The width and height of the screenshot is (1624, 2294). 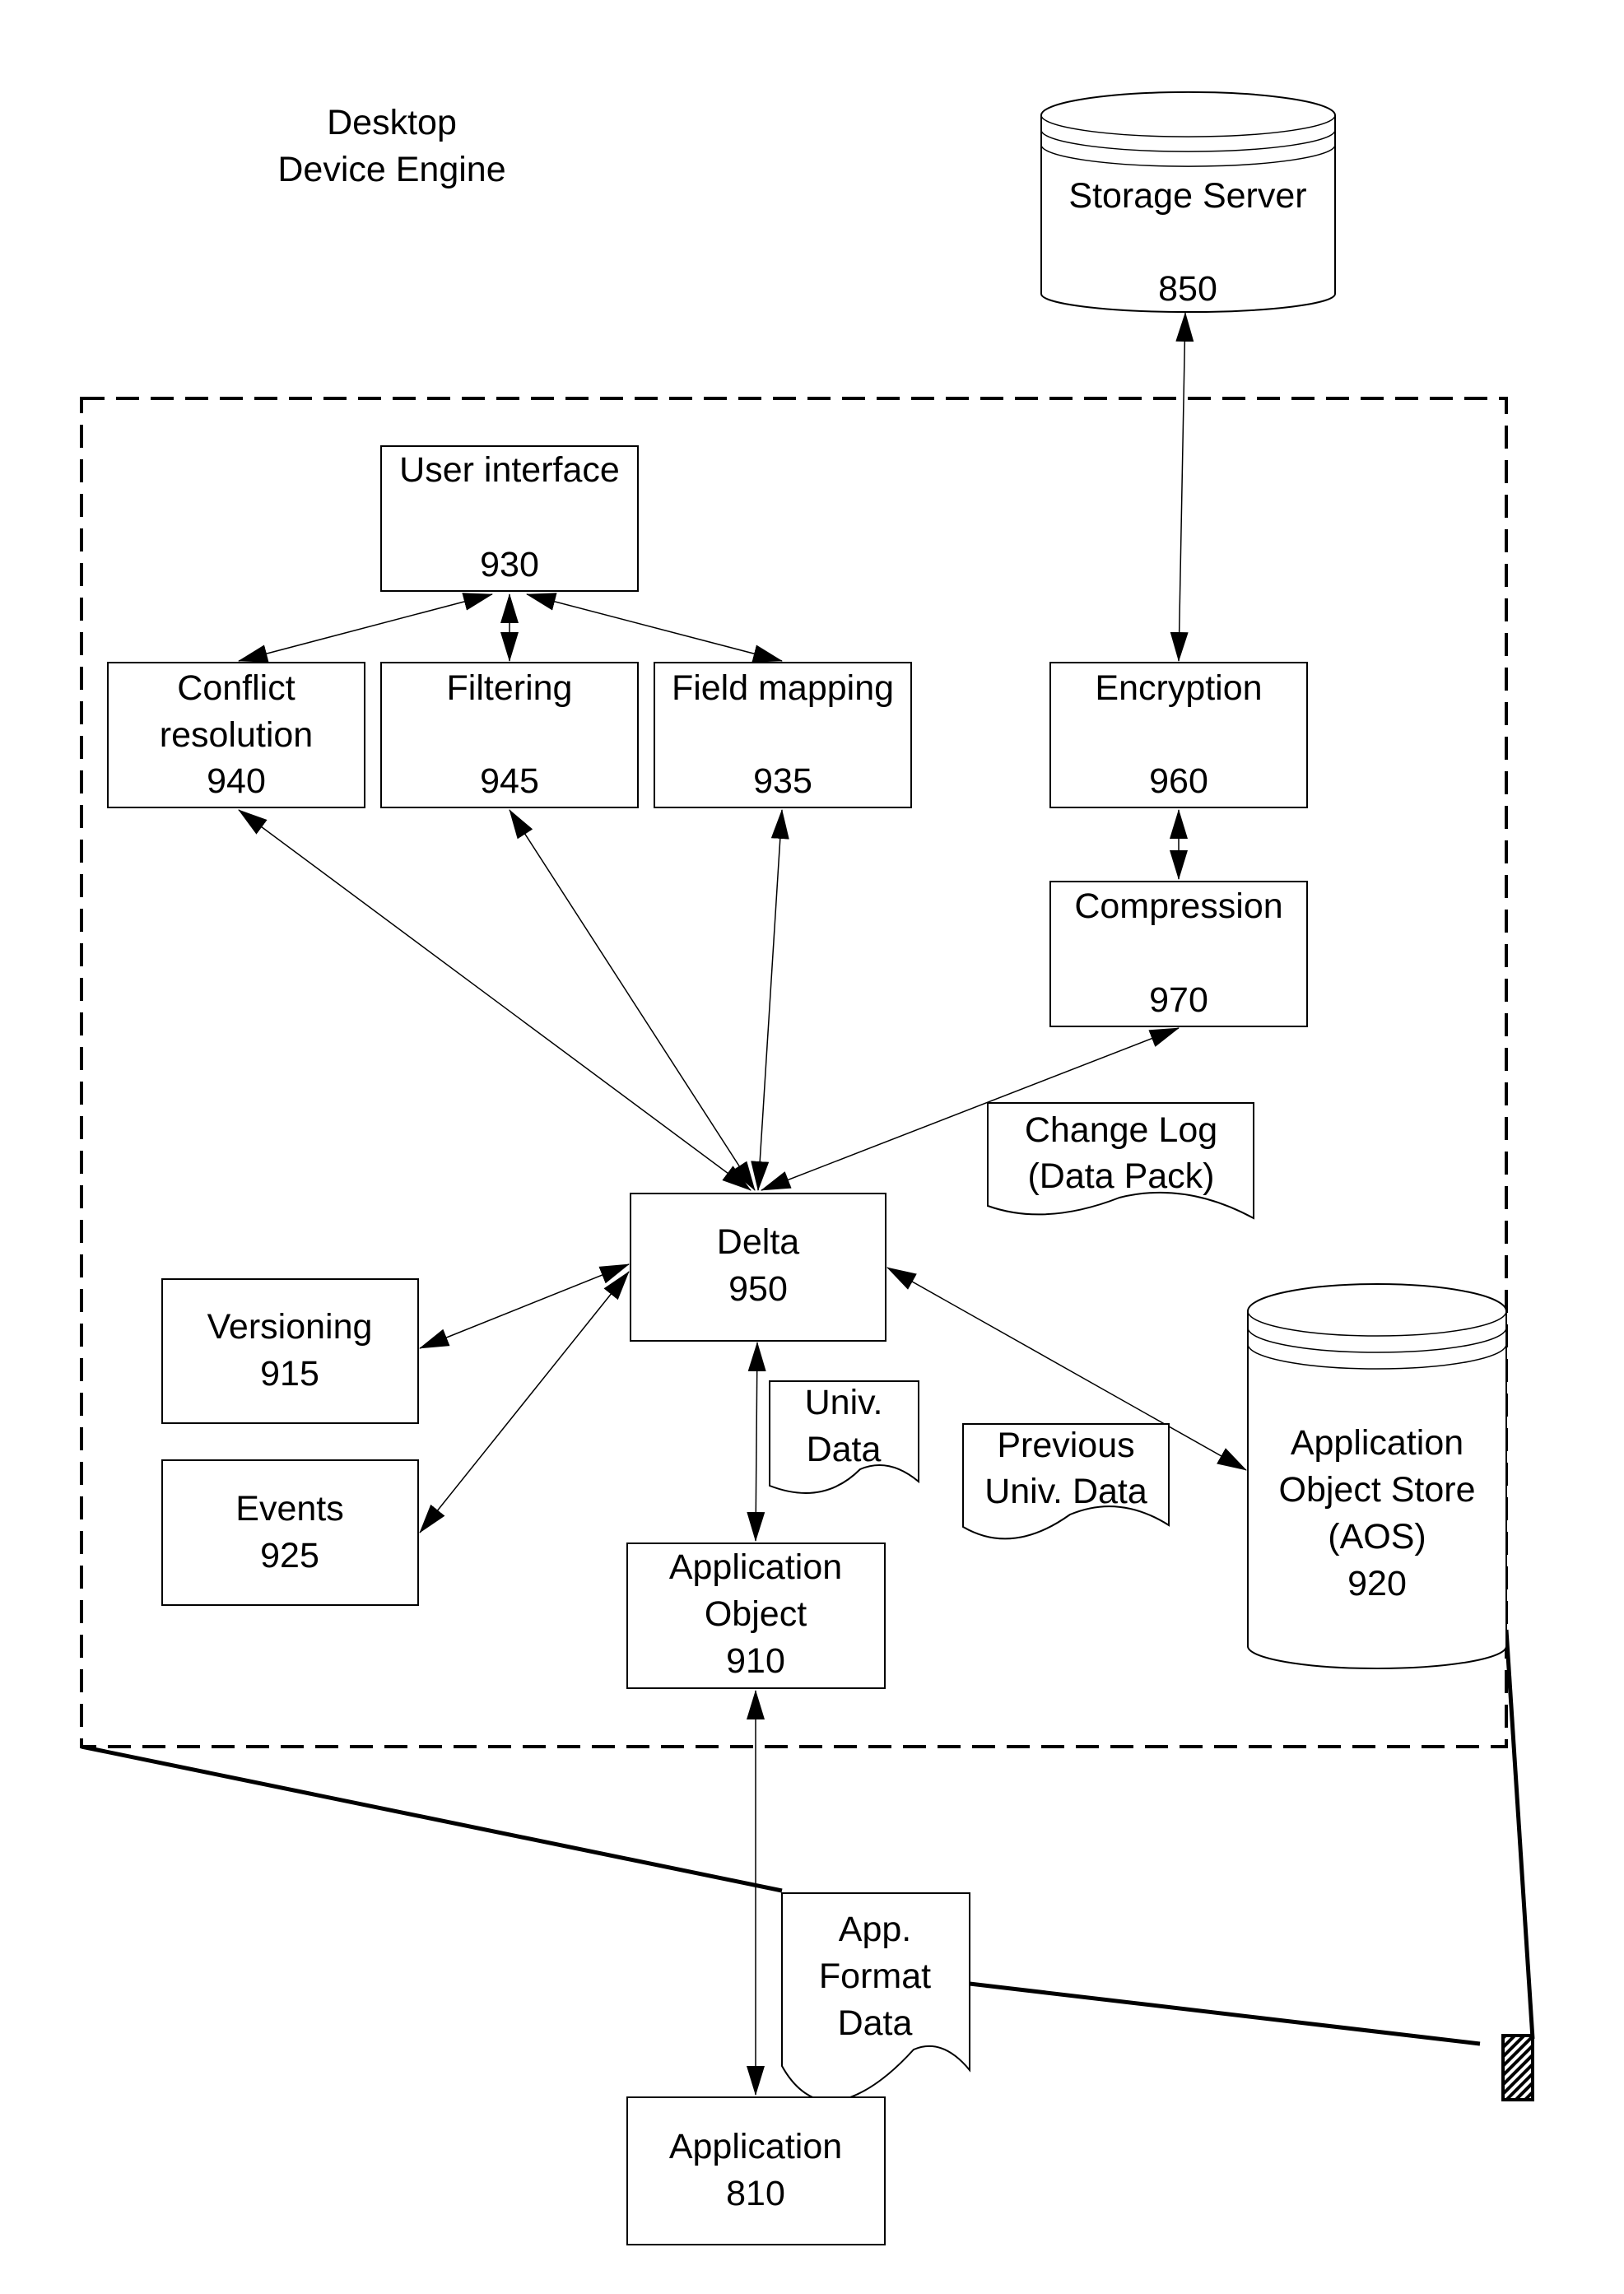 What do you see at coordinates (1178, 954) in the screenshot?
I see `node-compression: Compression 970` at bounding box center [1178, 954].